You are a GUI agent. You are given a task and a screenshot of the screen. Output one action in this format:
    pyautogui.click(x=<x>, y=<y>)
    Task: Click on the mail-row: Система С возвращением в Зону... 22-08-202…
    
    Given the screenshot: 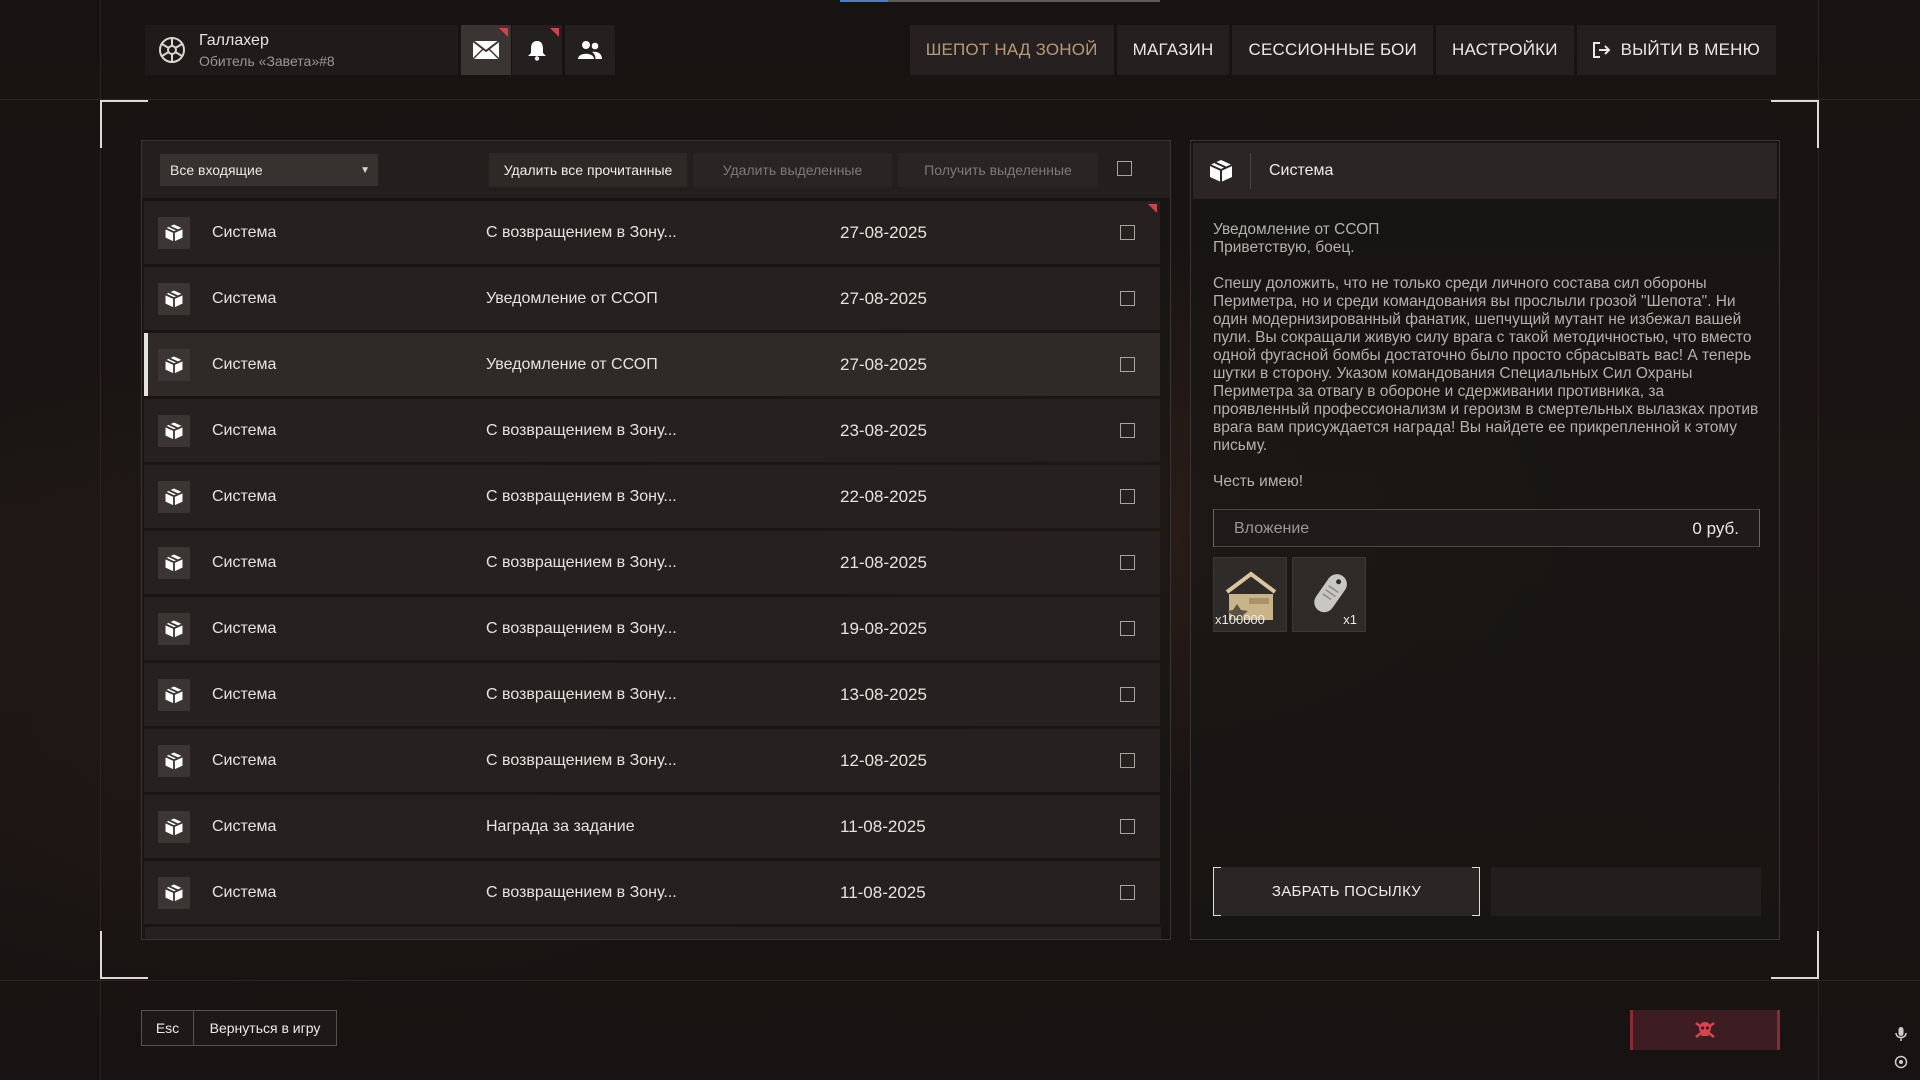 What is the action you would take?
    pyautogui.click(x=652, y=496)
    